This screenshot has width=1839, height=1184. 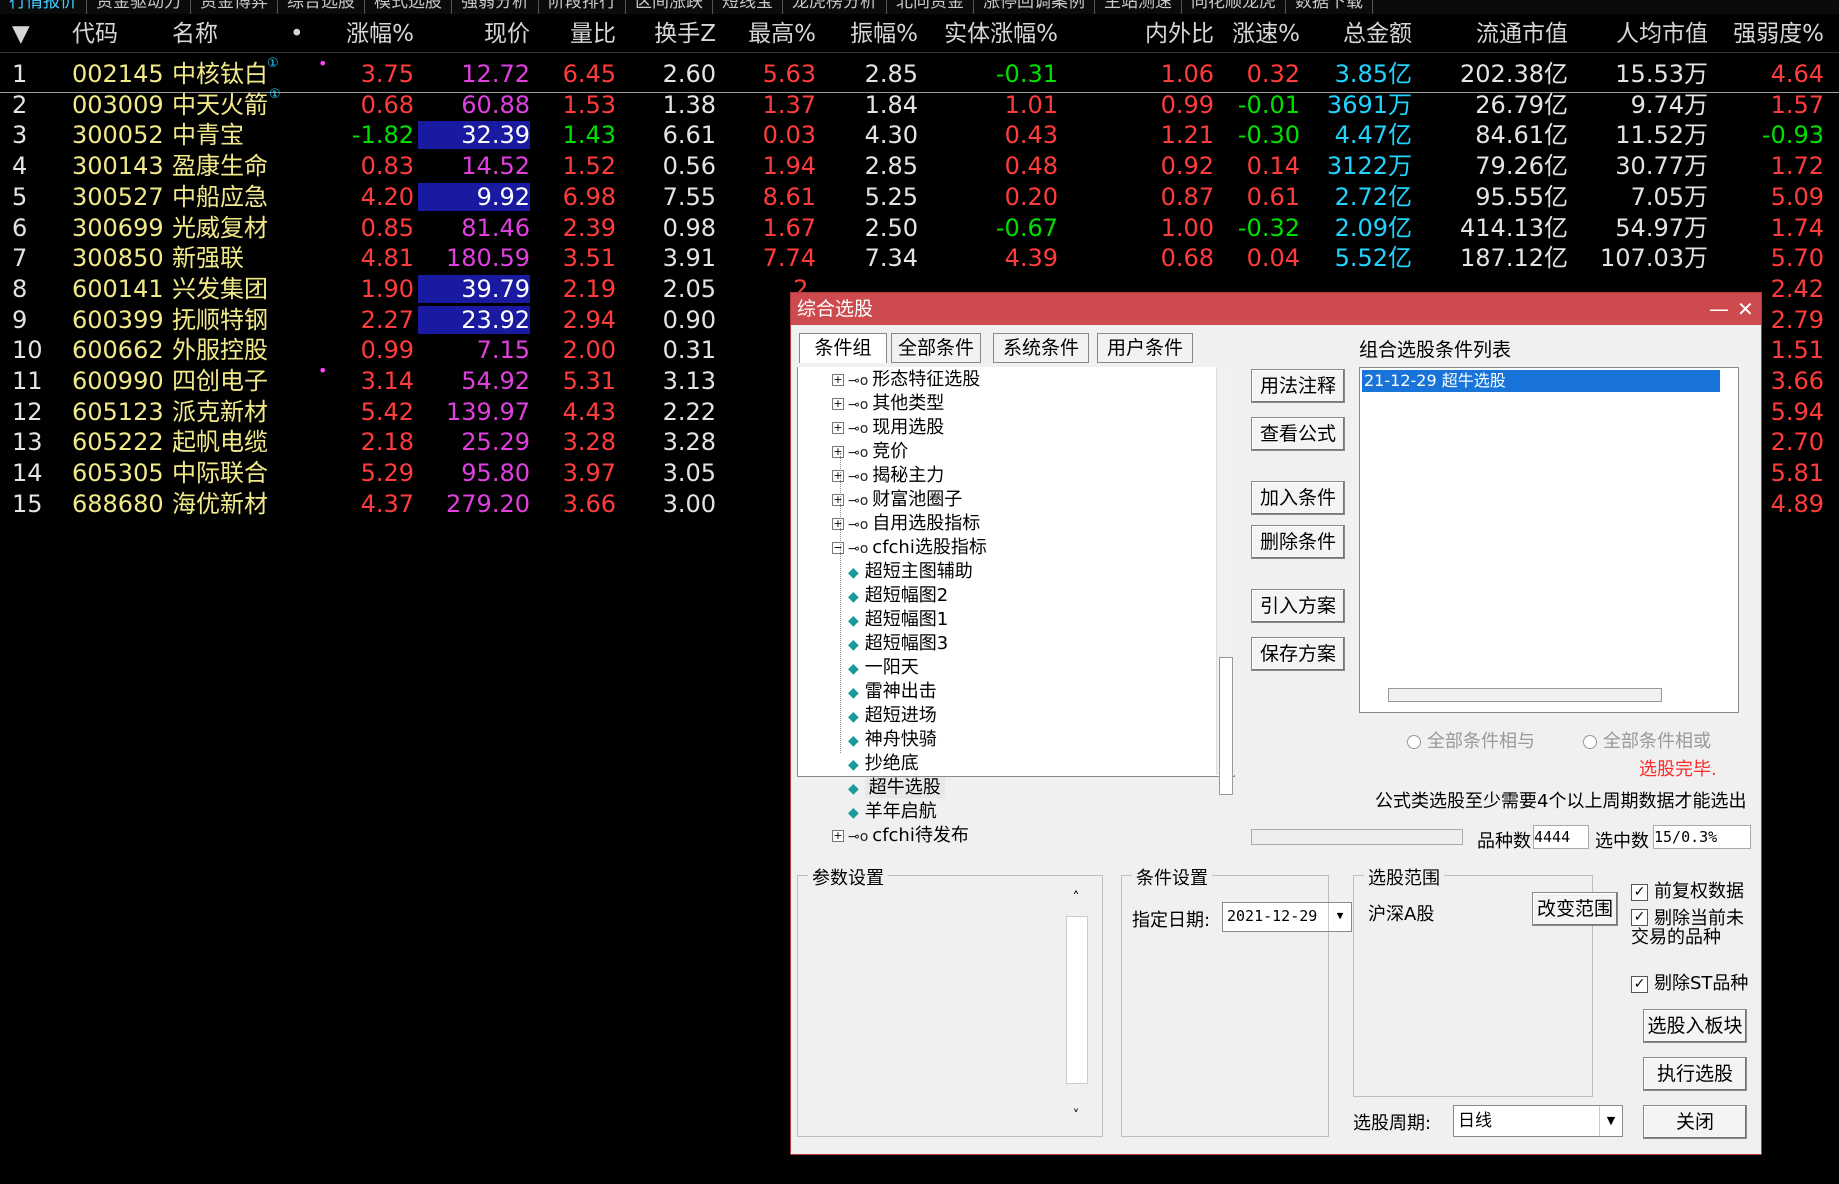 I want to click on save-plan-button: 保存方案, so click(x=1298, y=654).